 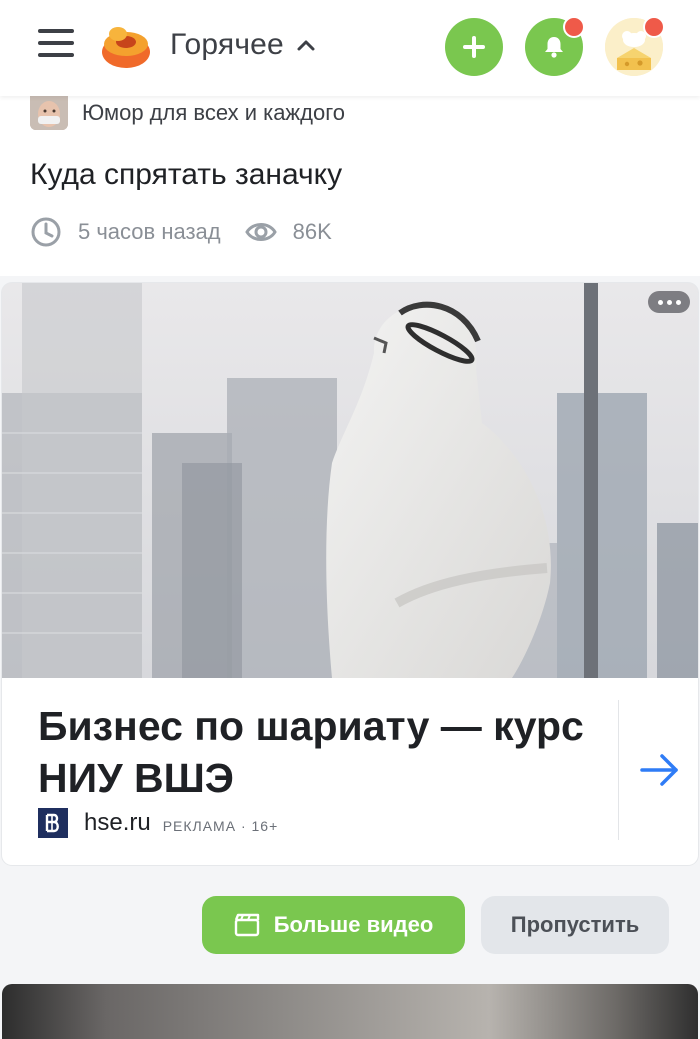 What do you see at coordinates (56, 45) in the screenshot?
I see `menu-icon` at bounding box center [56, 45].